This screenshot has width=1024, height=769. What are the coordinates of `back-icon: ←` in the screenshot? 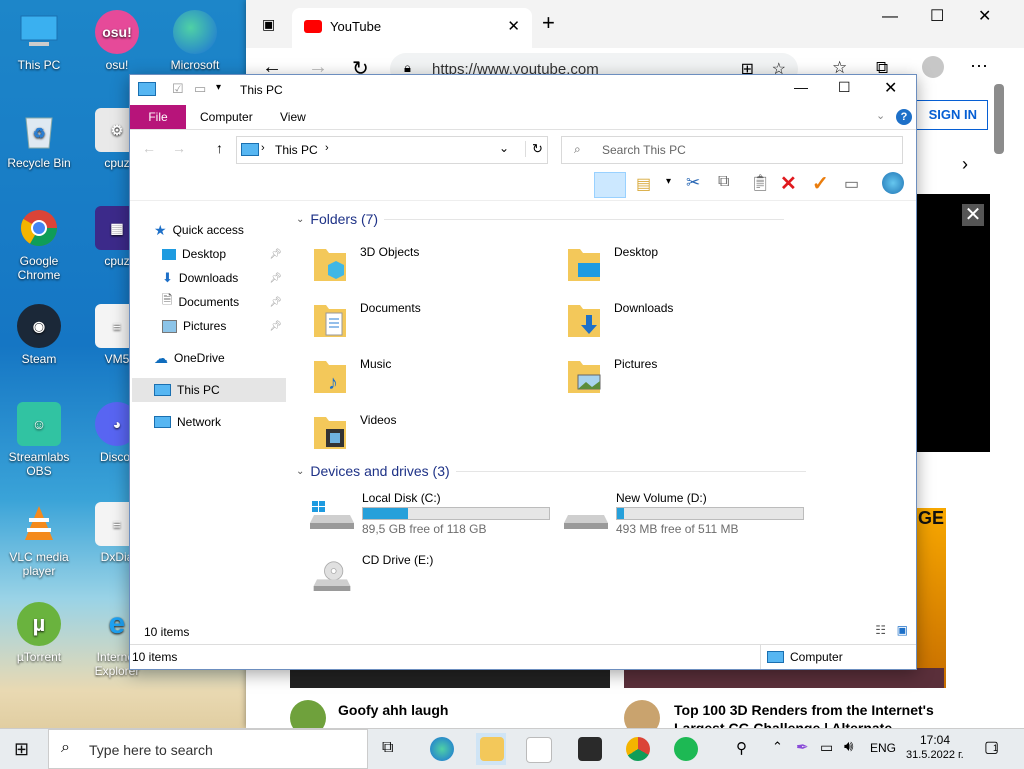 It's located at (149, 148).